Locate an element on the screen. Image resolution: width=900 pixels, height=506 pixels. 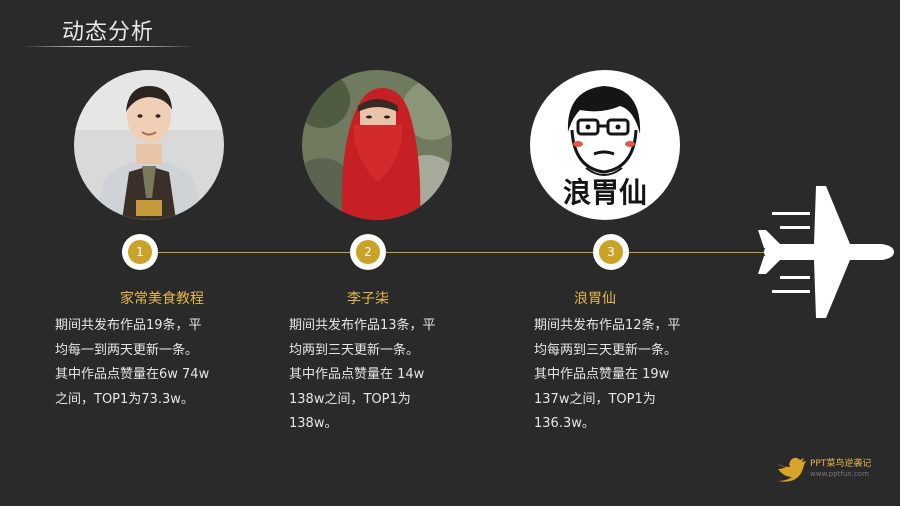
avatar-cartoon-logo: 浪胃仙 is located at coordinates (605, 145).